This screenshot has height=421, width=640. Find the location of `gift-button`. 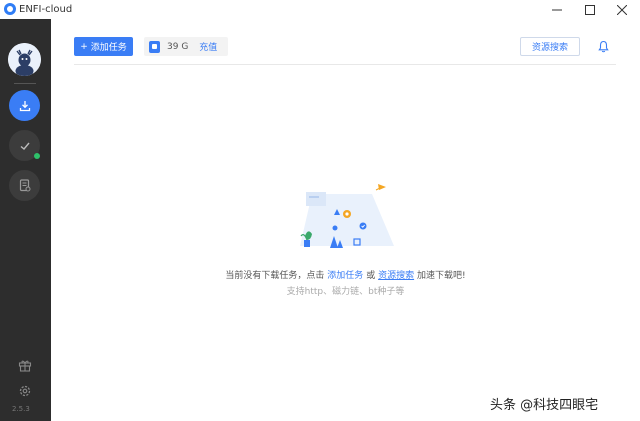

gift-button is located at coordinates (25, 365).